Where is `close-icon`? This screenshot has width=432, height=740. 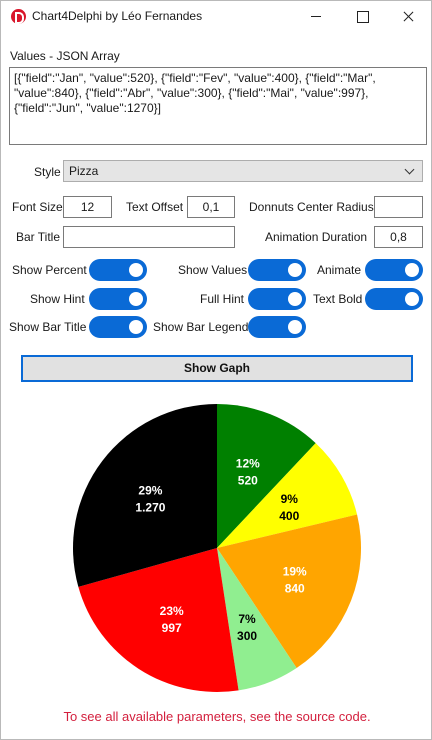 close-icon is located at coordinates (408, 16).